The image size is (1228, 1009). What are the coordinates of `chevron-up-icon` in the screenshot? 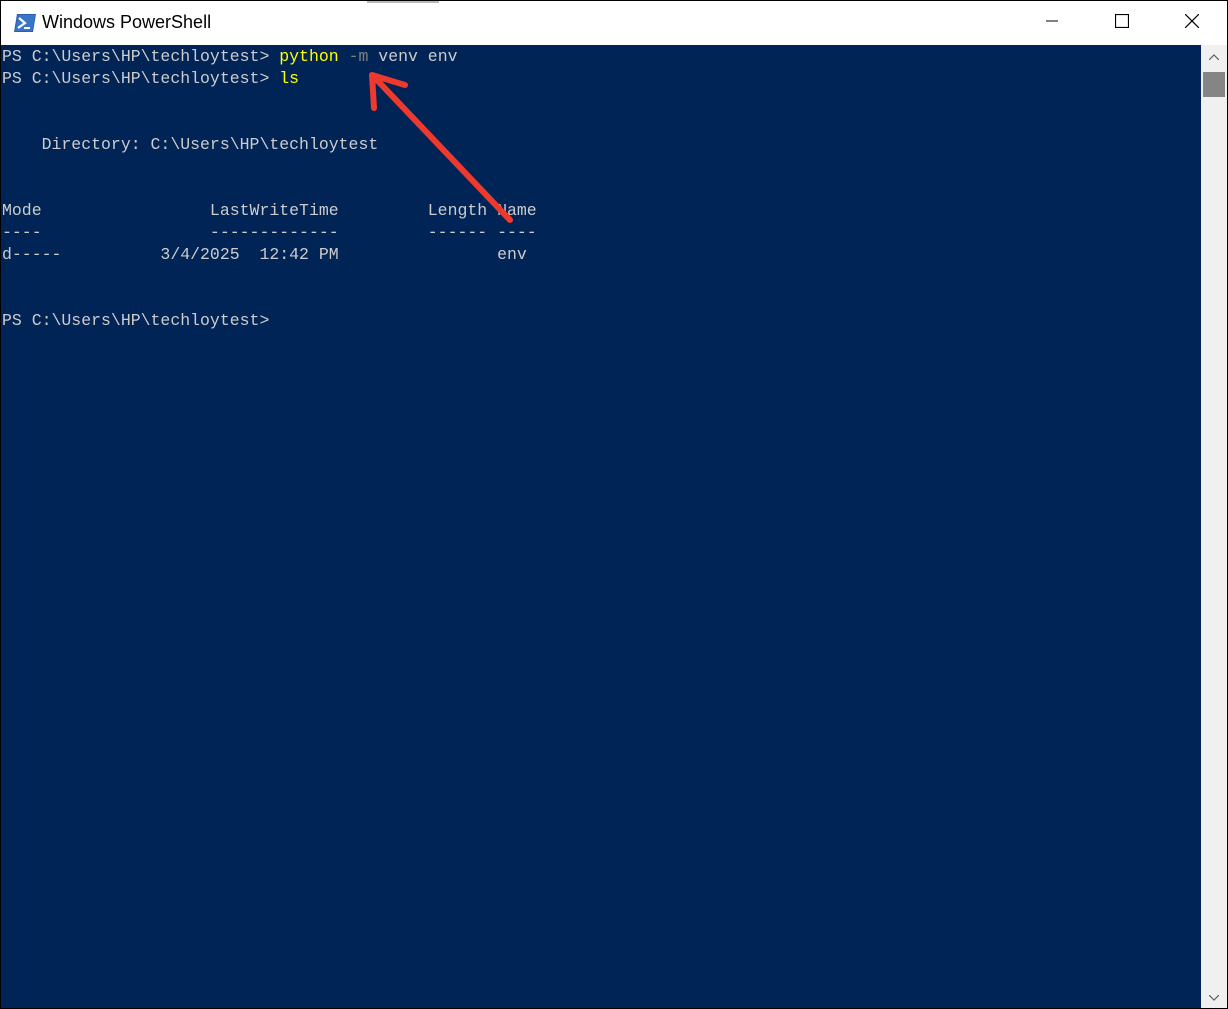 It's located at (1214, 56).